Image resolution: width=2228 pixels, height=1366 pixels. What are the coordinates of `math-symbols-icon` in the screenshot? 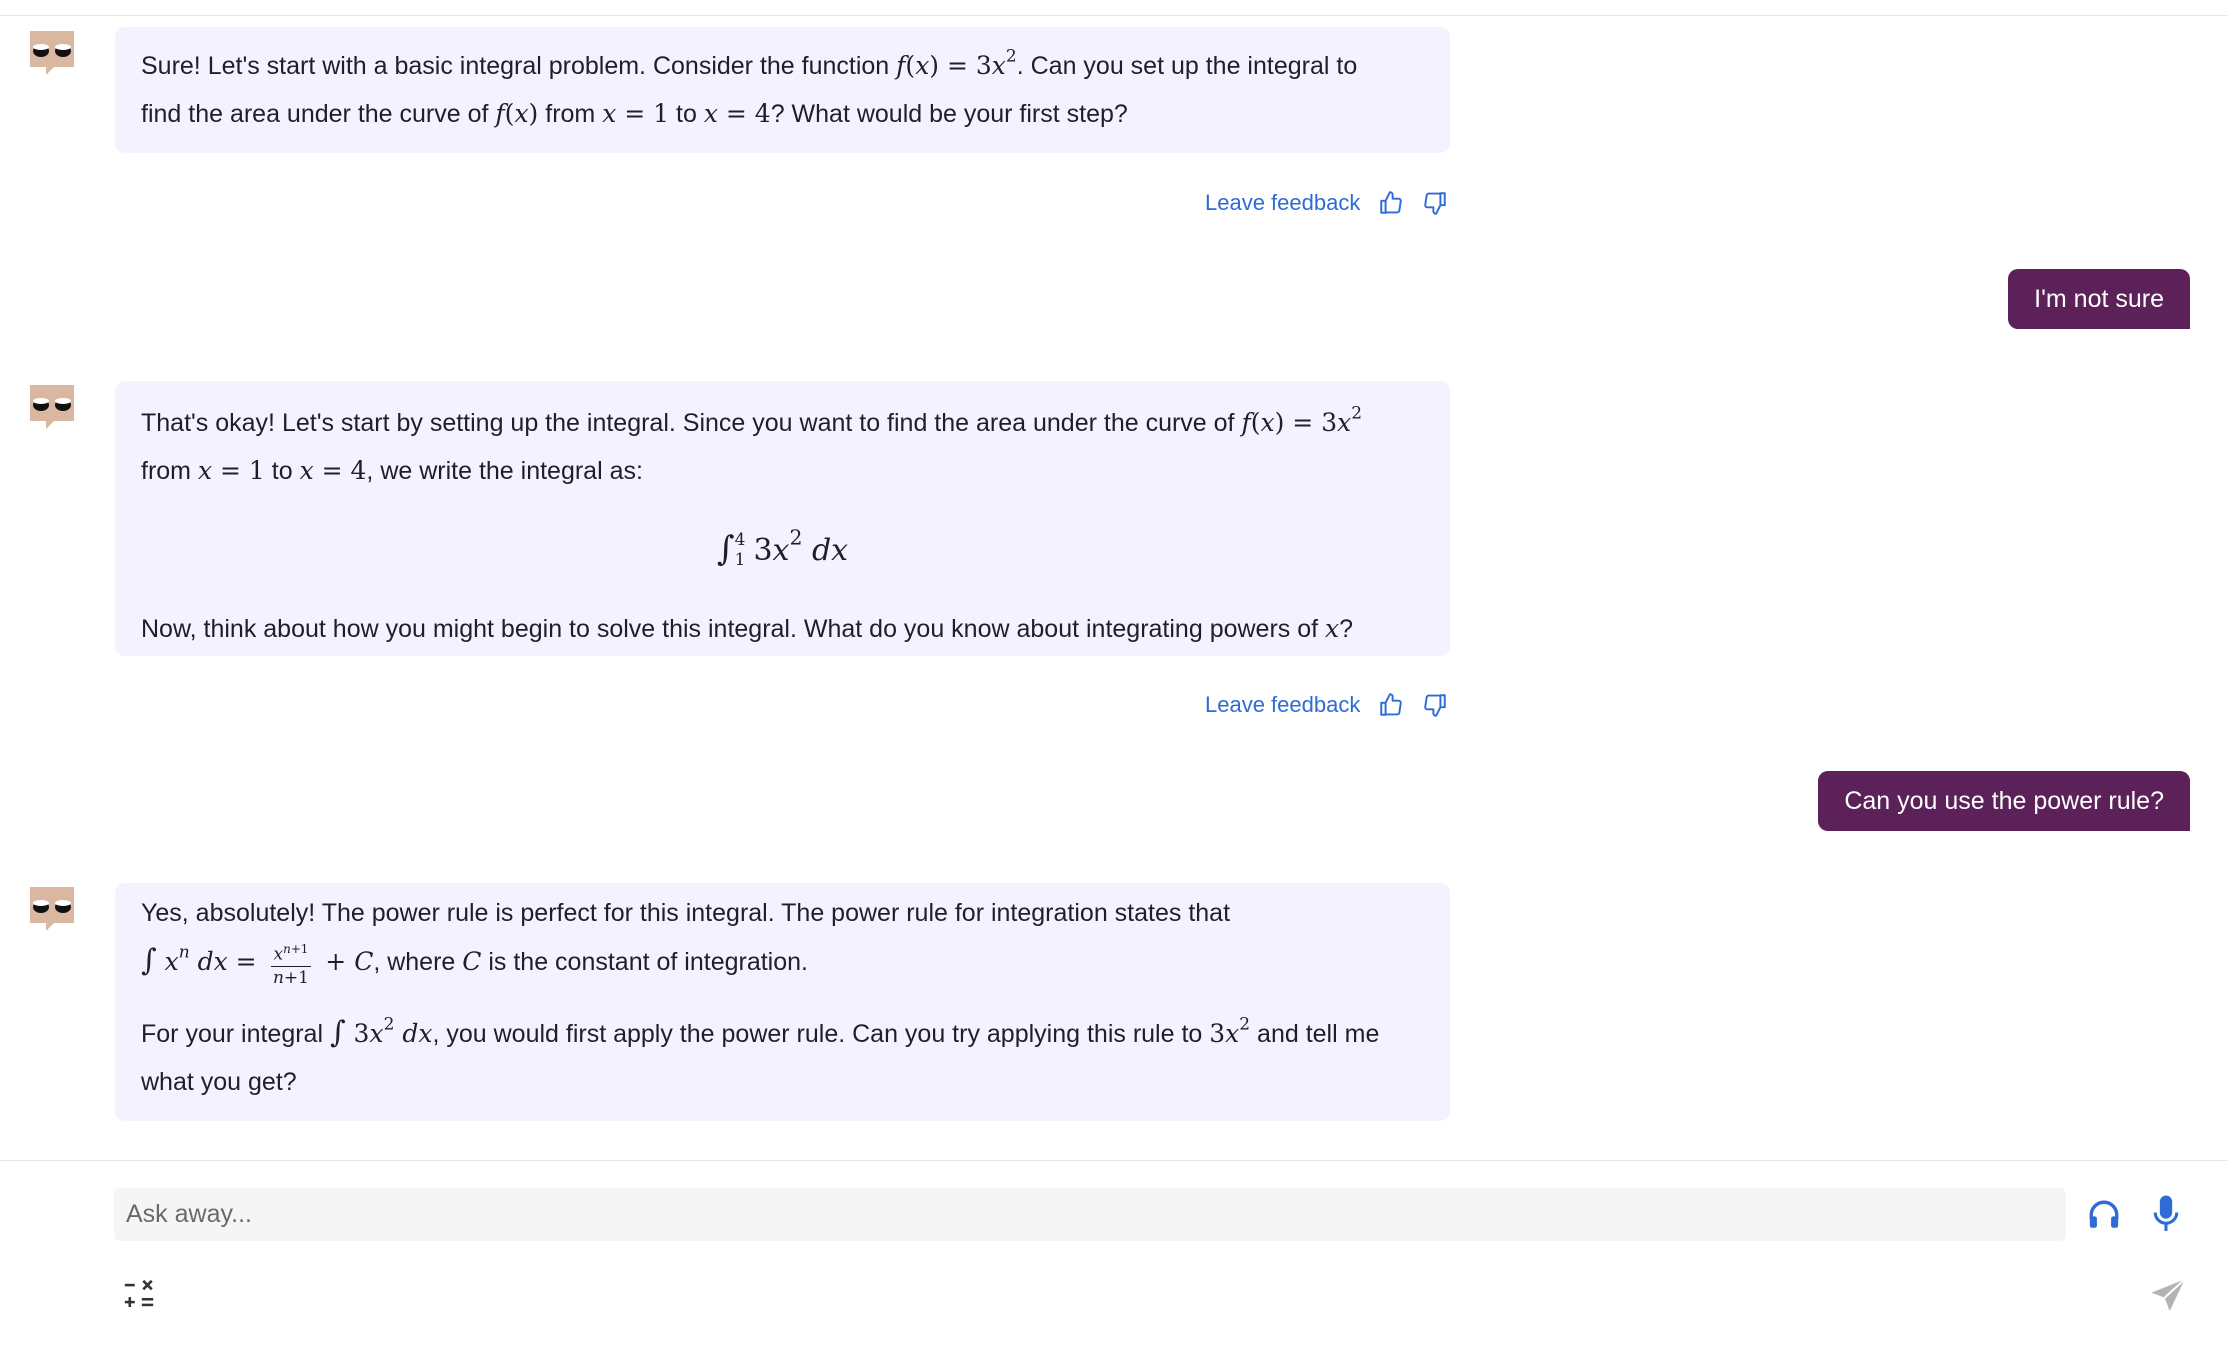 It's located at (139, 1295).